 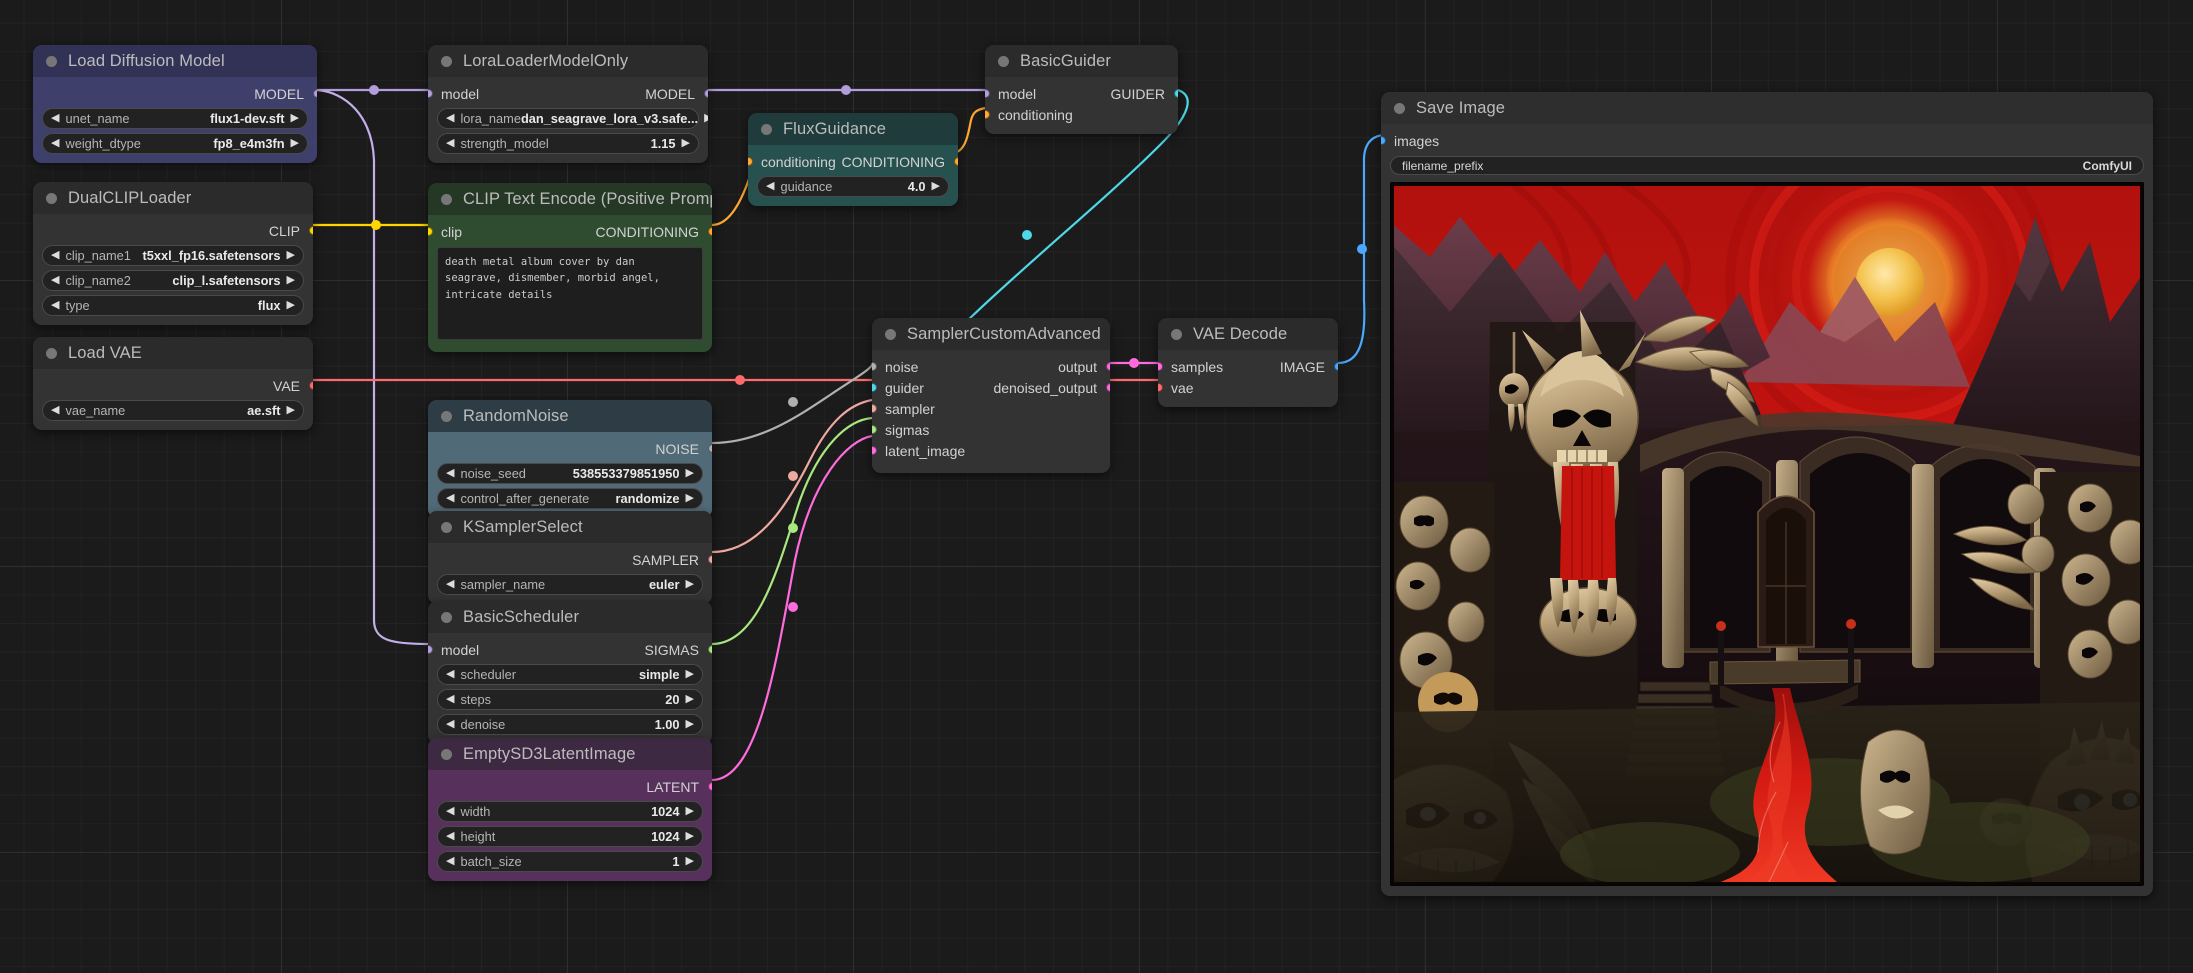 I want to click on widget-height: ◀ height 1024 ▶, so click(x=570, y=836).